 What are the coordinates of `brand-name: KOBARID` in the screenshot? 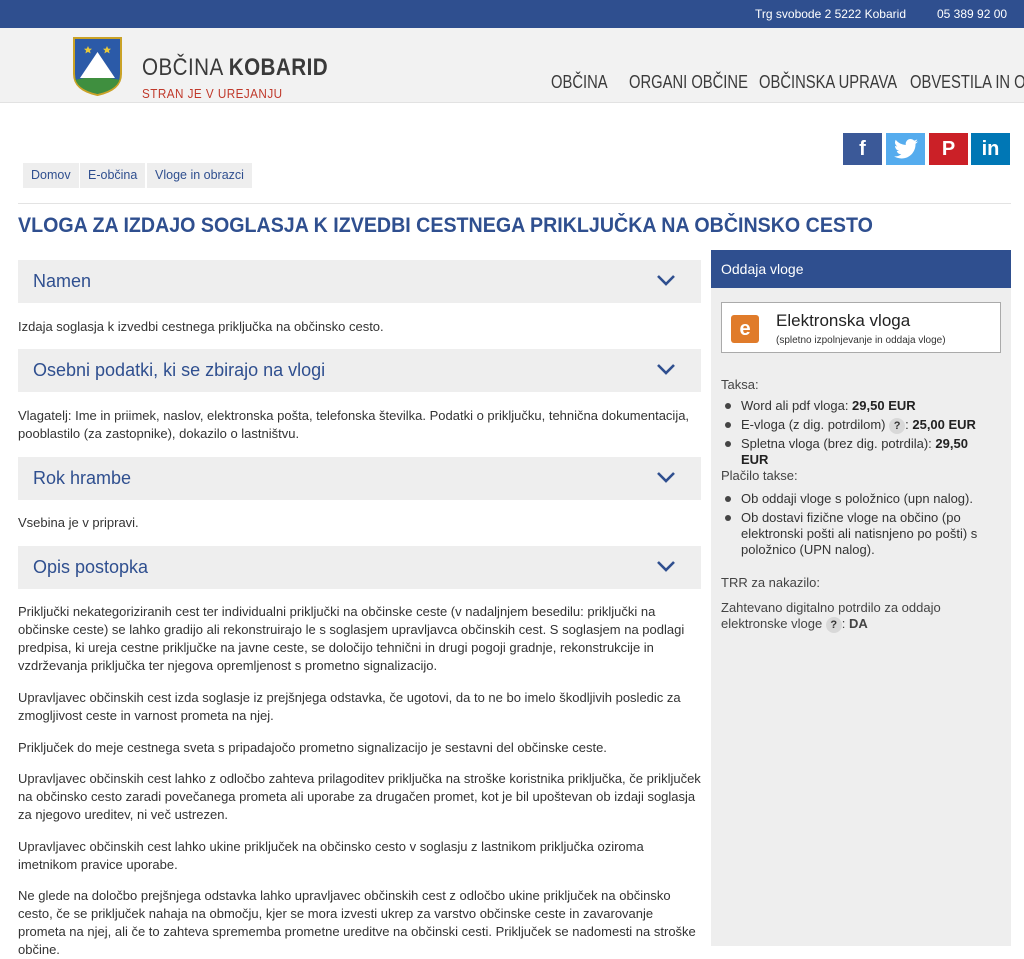 It's located at (278, 67).